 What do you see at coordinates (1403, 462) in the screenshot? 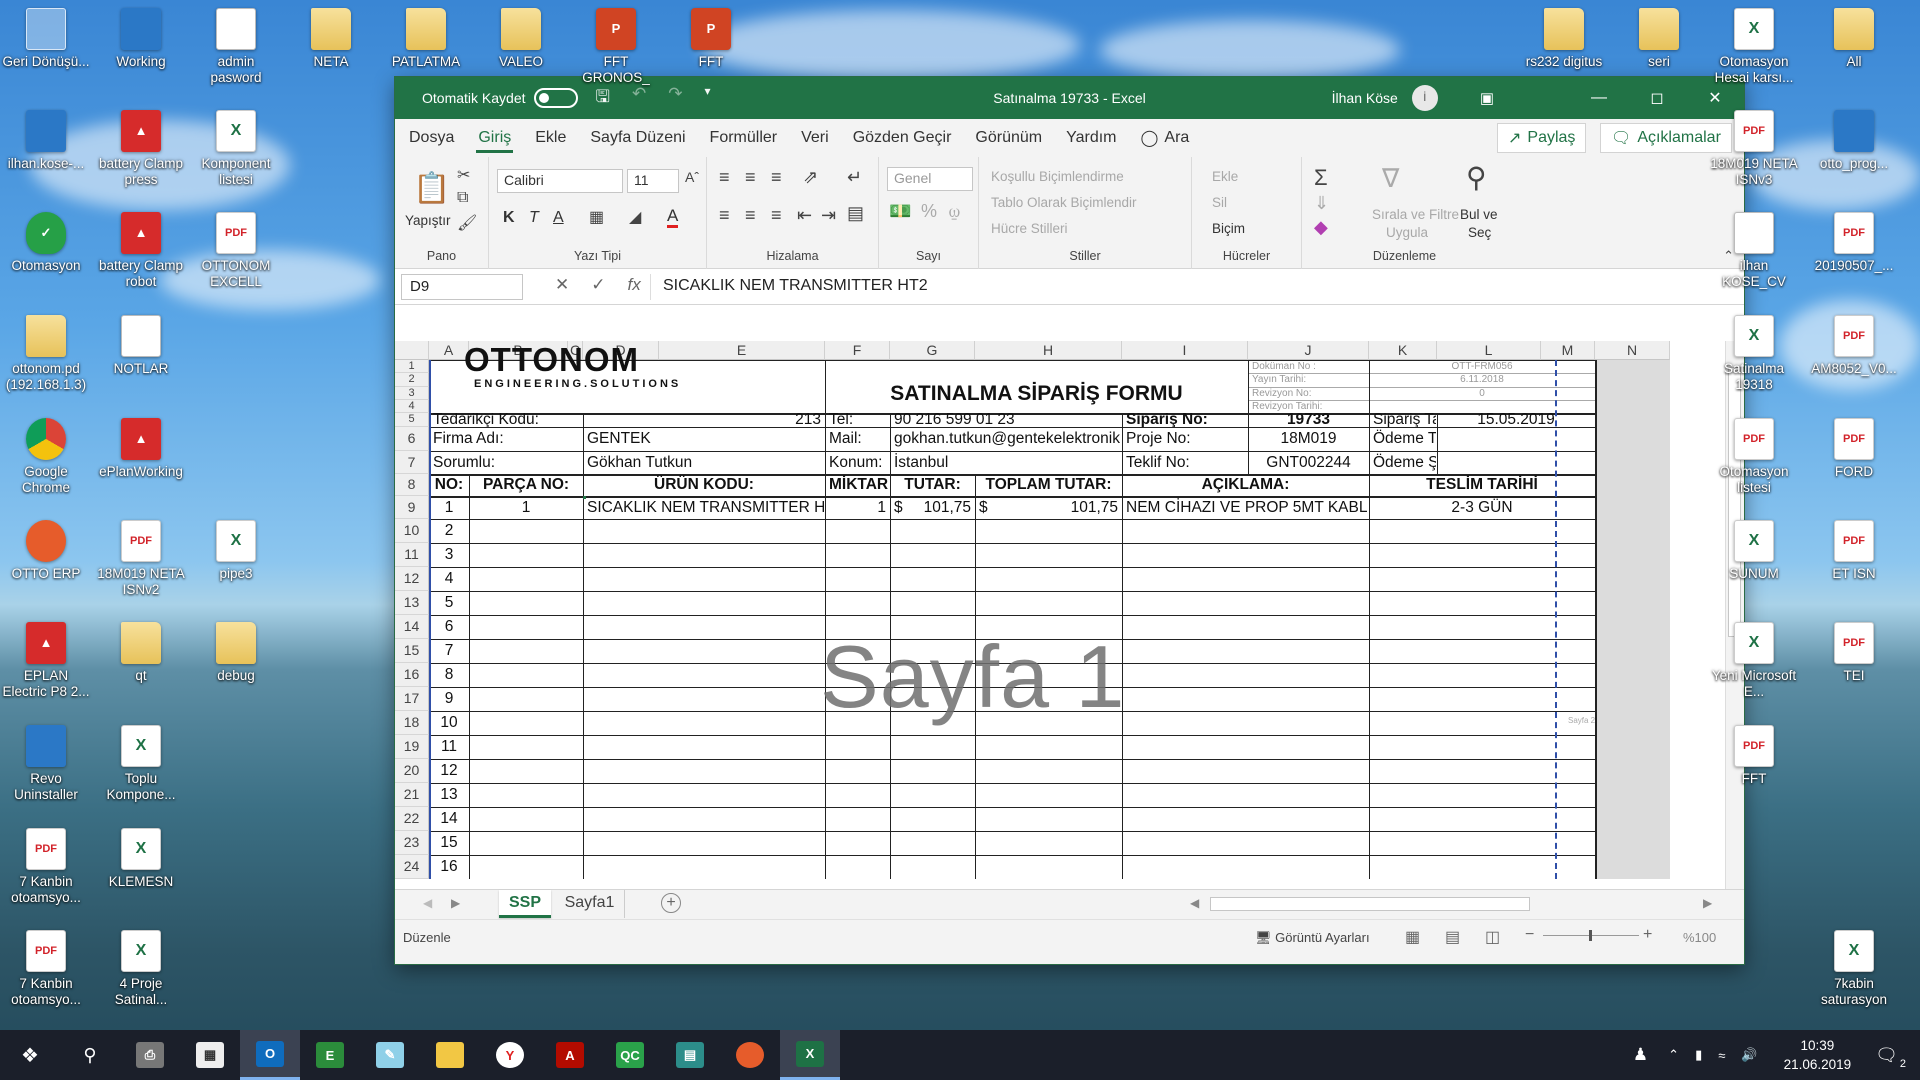
I see `payment-type-label: Ödeme Şekli:` at bounding box center [1403, 462].